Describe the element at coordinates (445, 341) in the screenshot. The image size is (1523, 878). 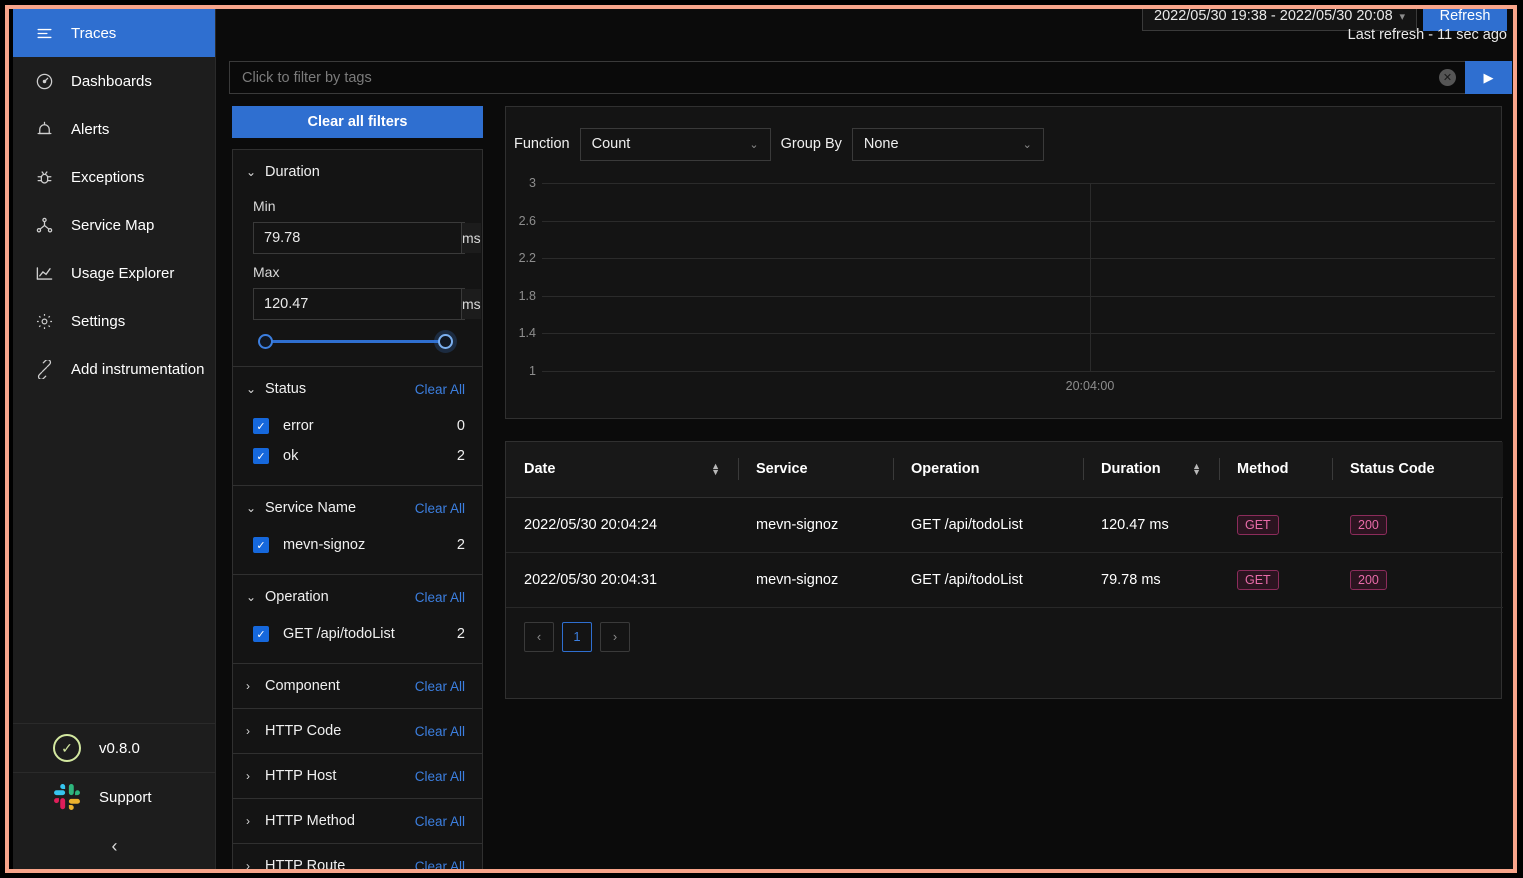
I see `slider-handle-max` at that location.